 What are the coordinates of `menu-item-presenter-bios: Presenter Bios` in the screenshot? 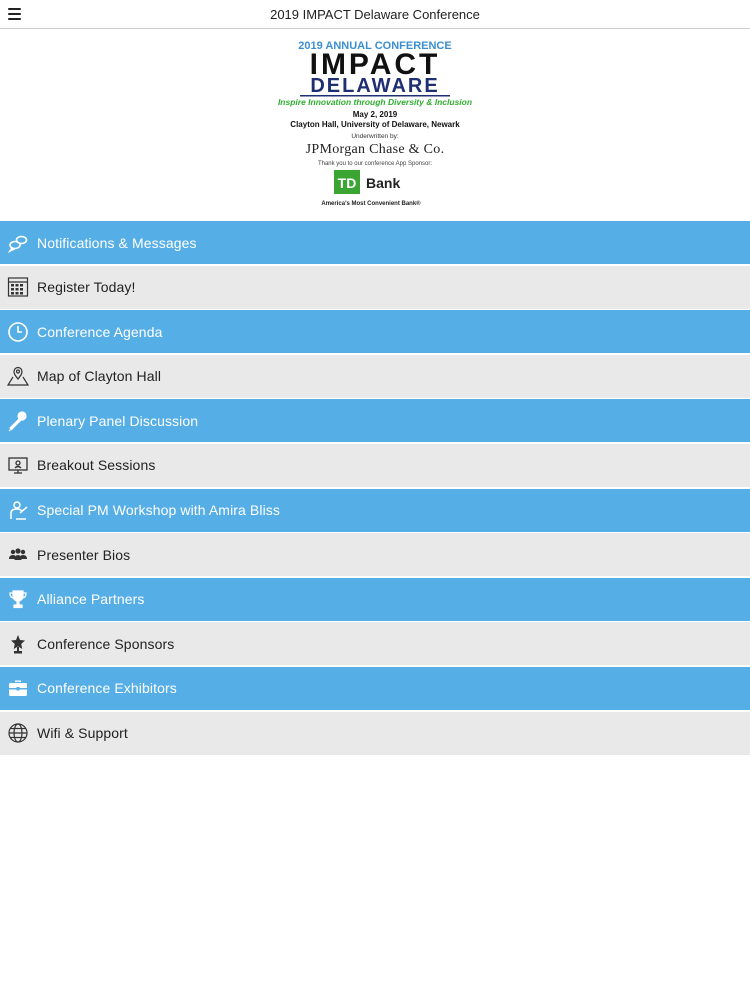 It's located at (375, 555).